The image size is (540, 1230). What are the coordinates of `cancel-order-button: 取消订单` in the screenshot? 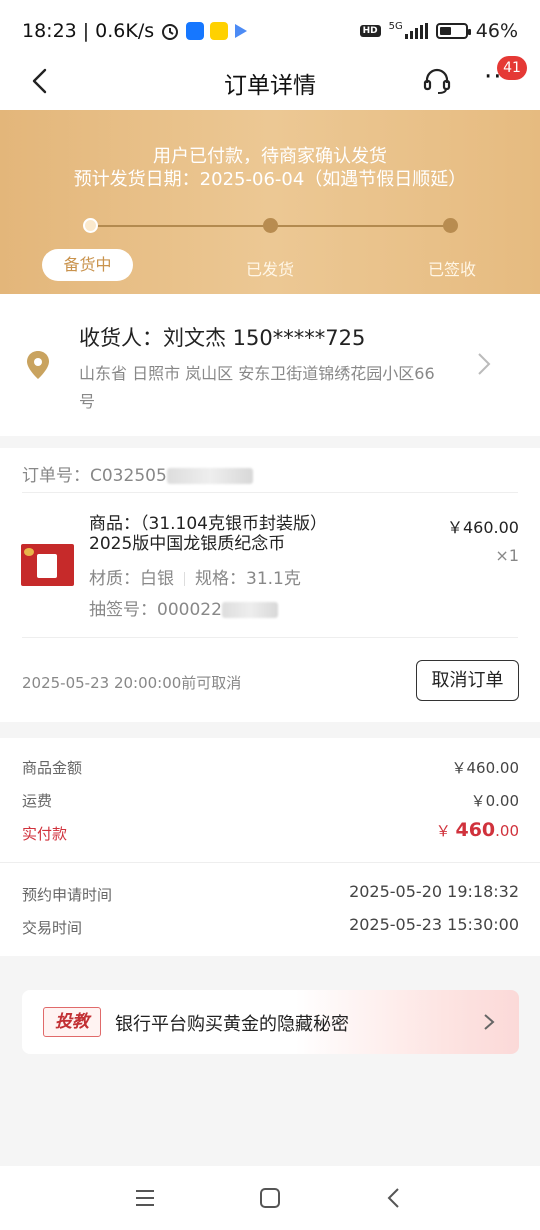 It's located at (467, 680).